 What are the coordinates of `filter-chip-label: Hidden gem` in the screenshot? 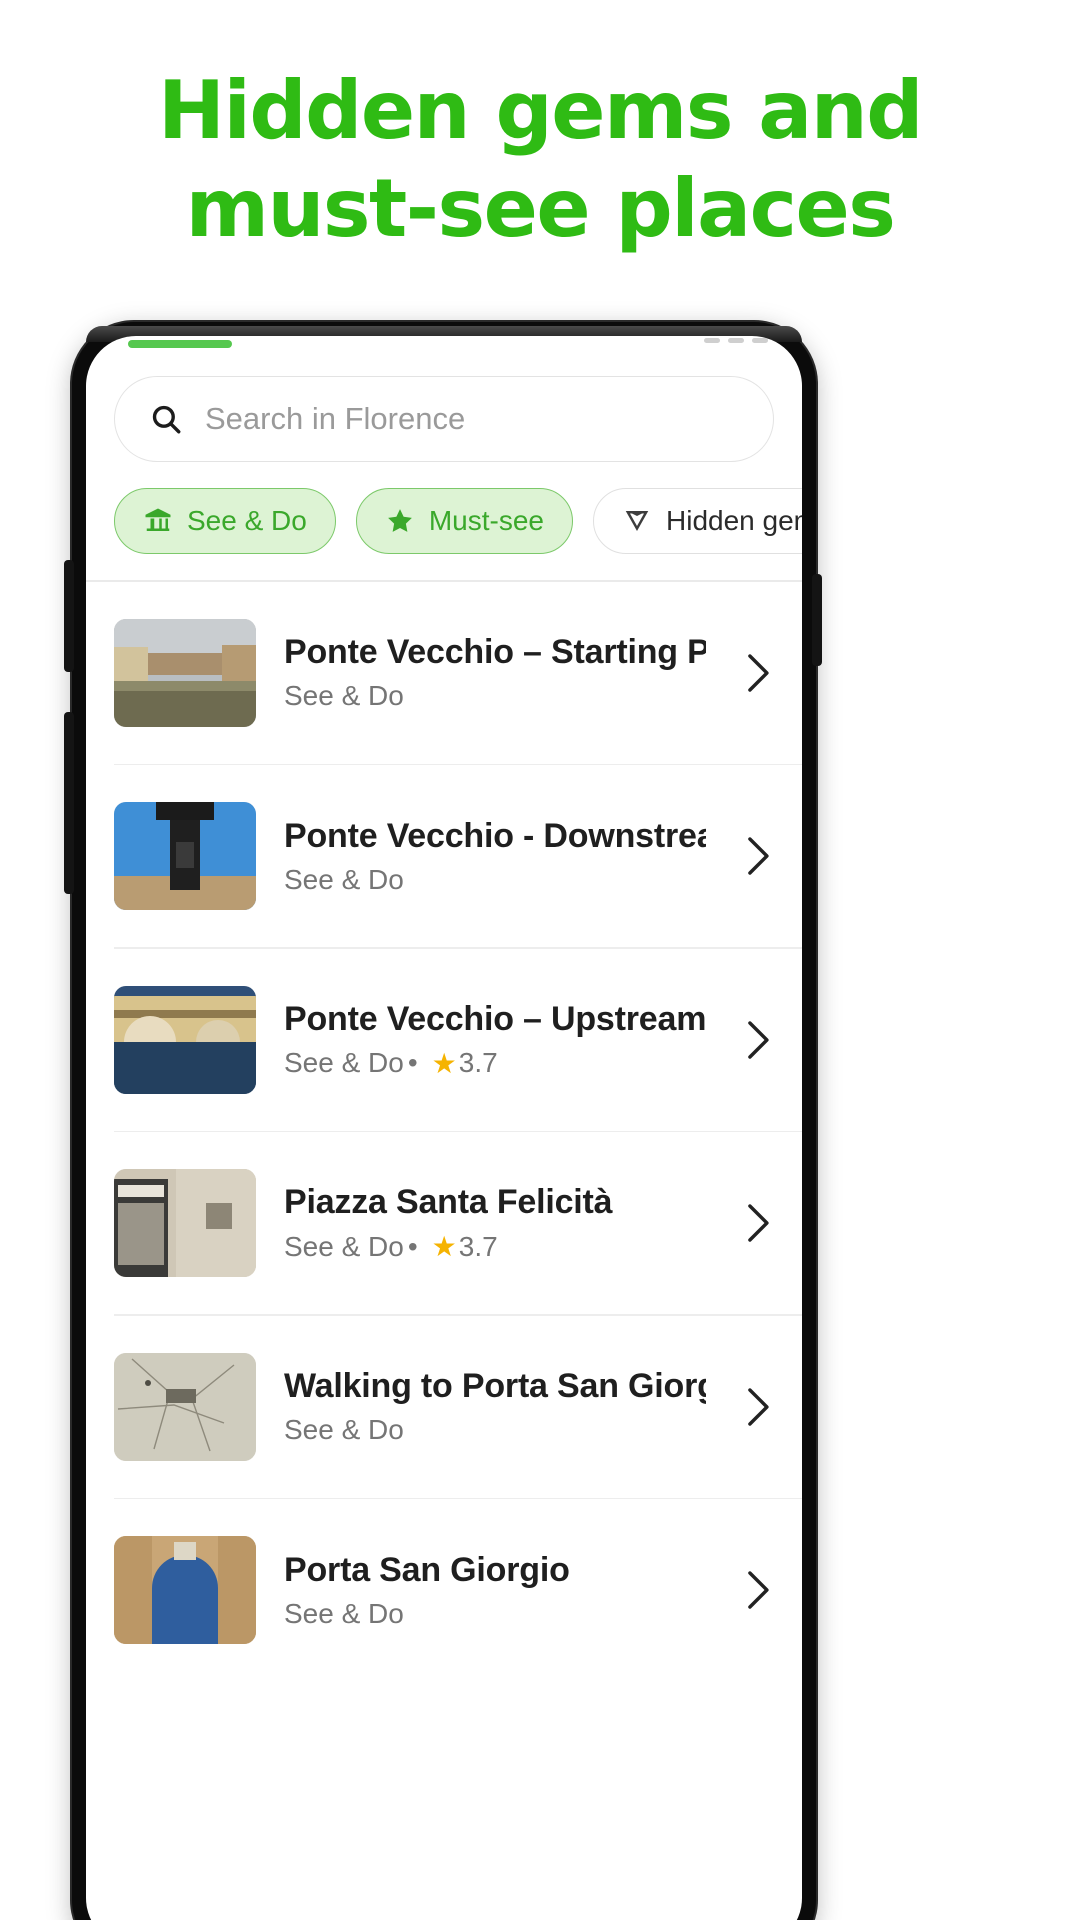 It's located at (734, 520).